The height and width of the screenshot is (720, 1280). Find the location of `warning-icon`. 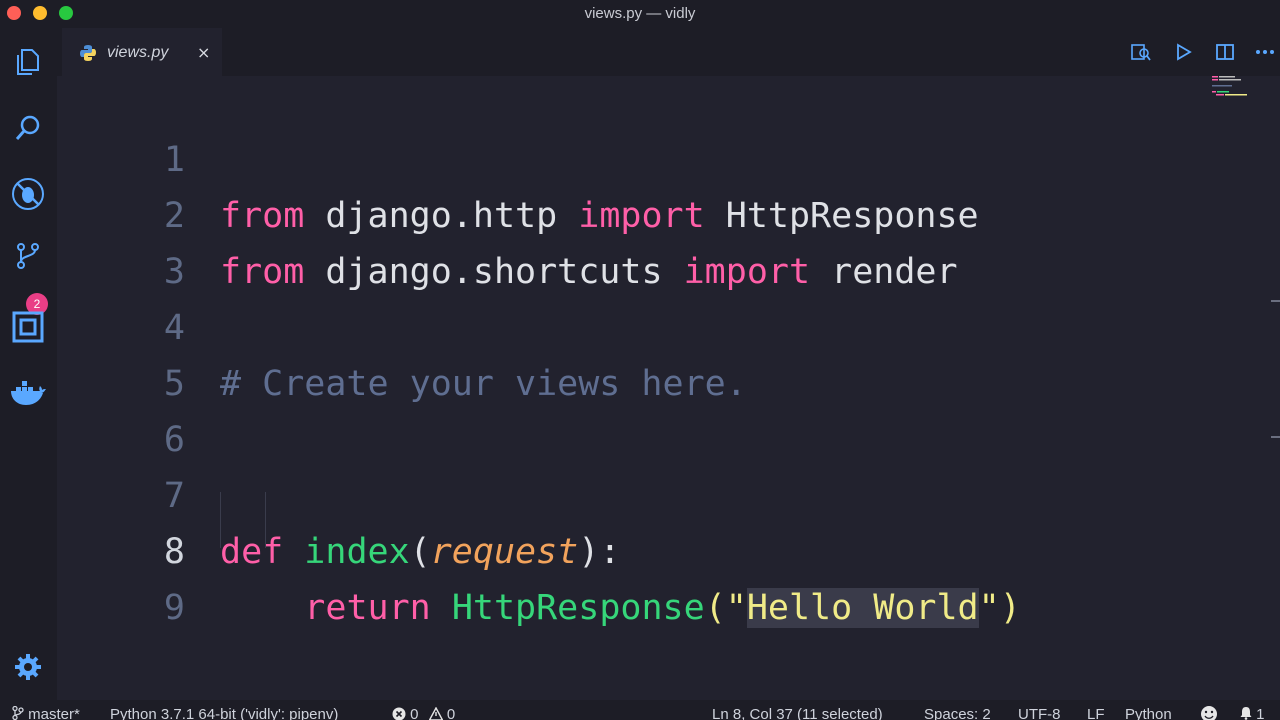

warning-icon is located at coordinates (435, 713).